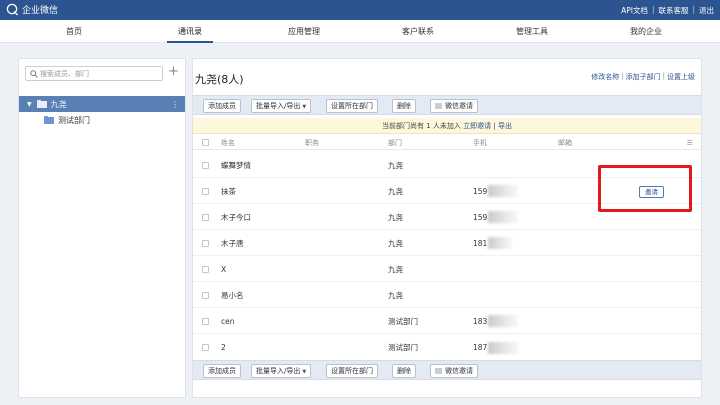 The width and height of the screenshot is (720, 405). I want to click on table-row: 木子唐 九尧 181, so click(447, 243).